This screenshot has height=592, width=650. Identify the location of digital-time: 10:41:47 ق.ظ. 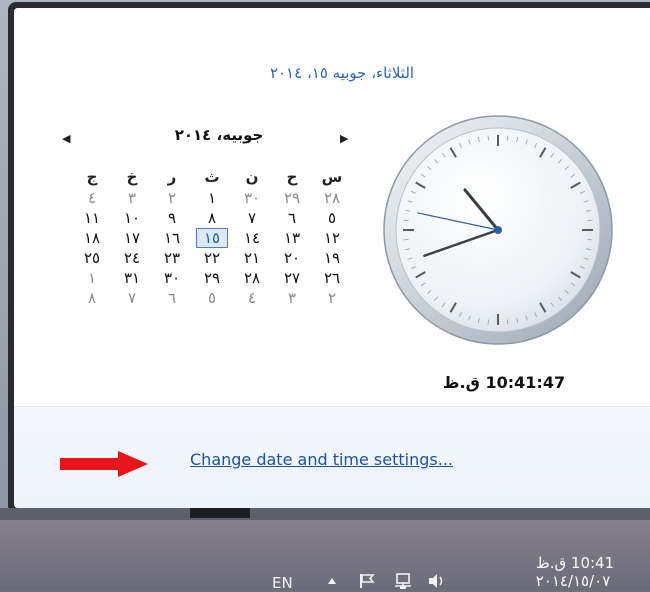
(504, 382).